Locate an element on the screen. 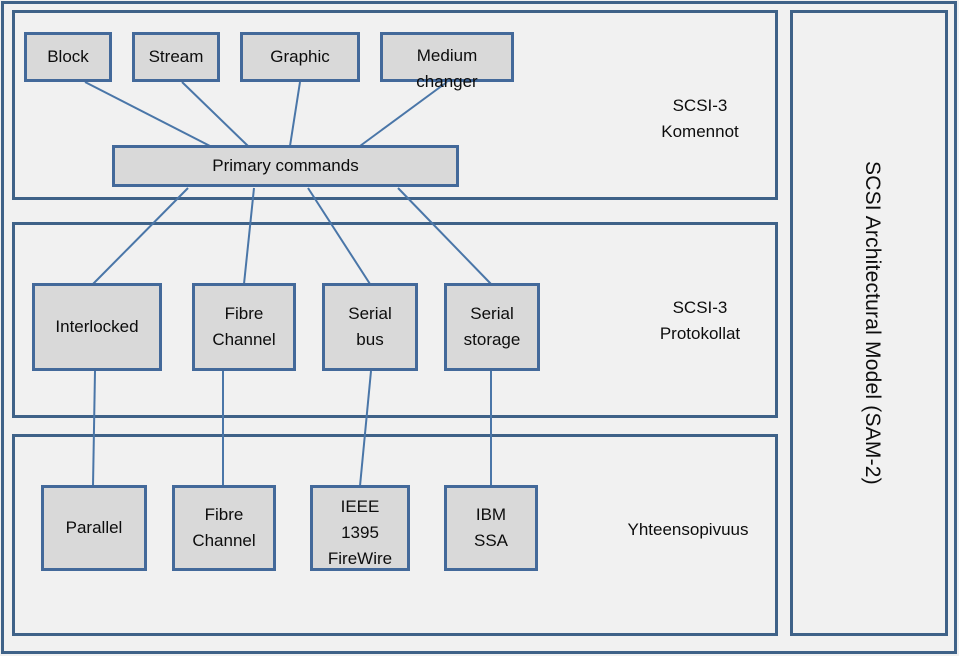  node-serial-bus-label: Serial bus is located at coordinates (370, 326).